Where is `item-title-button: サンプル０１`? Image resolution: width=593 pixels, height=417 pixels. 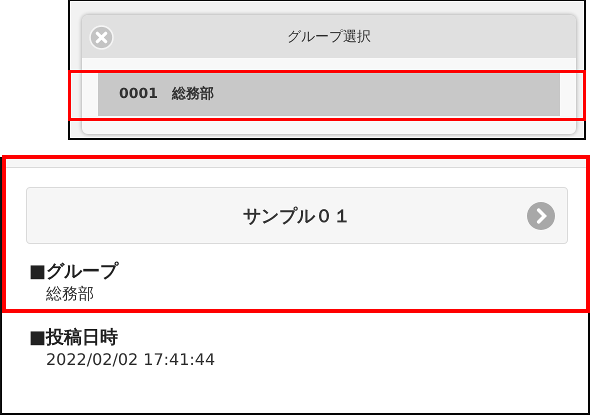
item-title-button: サンプル０１ is located at coordinates (297, 215).